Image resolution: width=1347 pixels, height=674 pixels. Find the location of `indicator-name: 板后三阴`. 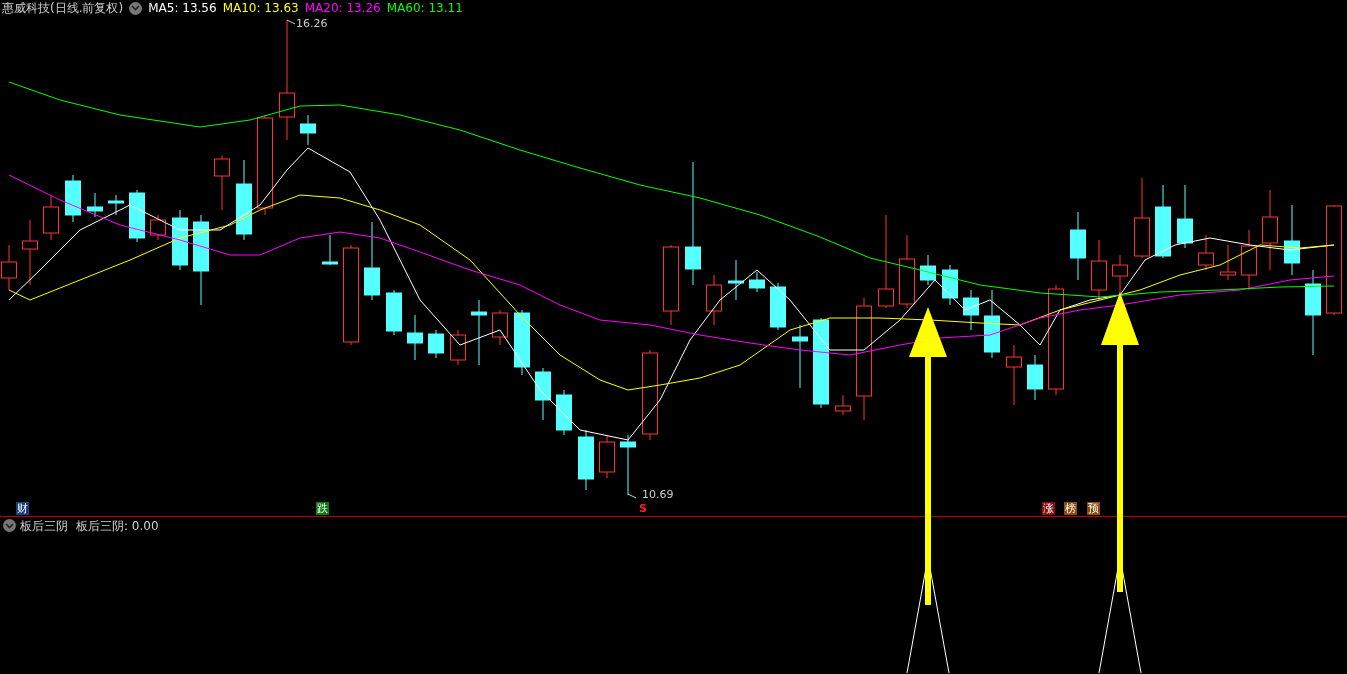

indicator-name: 板后三阴 is located at coordinates (44, 525).